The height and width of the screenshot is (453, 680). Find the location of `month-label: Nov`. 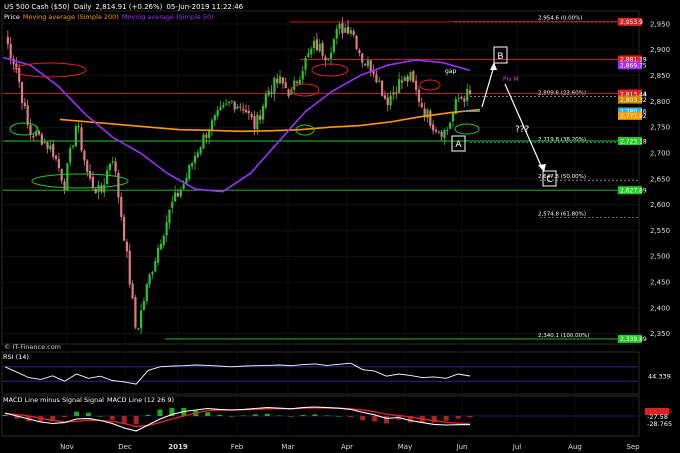

month-label: Nov is located at coordinates (67, 447).